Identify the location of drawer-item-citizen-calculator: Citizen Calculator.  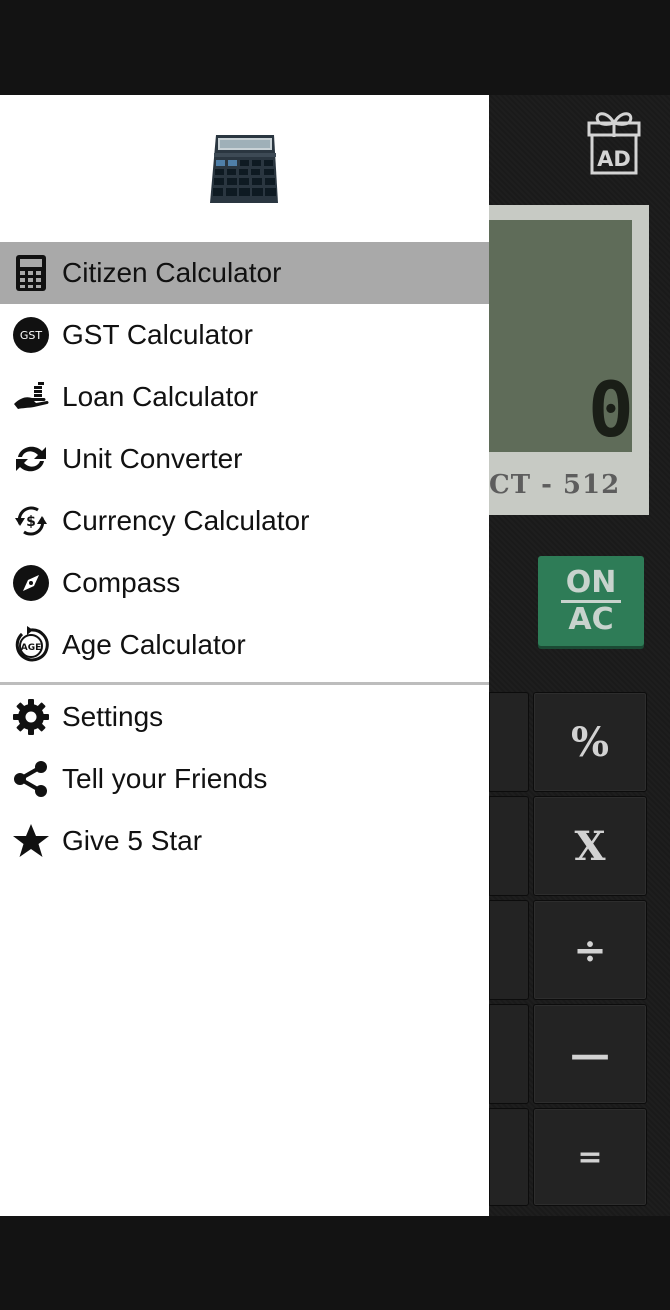
(244, 273).